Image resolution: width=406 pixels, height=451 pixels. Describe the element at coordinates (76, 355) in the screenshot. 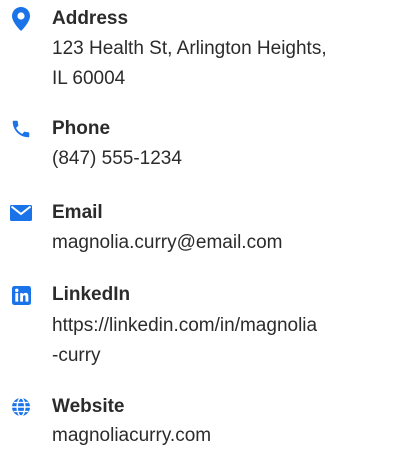

I see `linkedin-line-2: -curry` at that location.